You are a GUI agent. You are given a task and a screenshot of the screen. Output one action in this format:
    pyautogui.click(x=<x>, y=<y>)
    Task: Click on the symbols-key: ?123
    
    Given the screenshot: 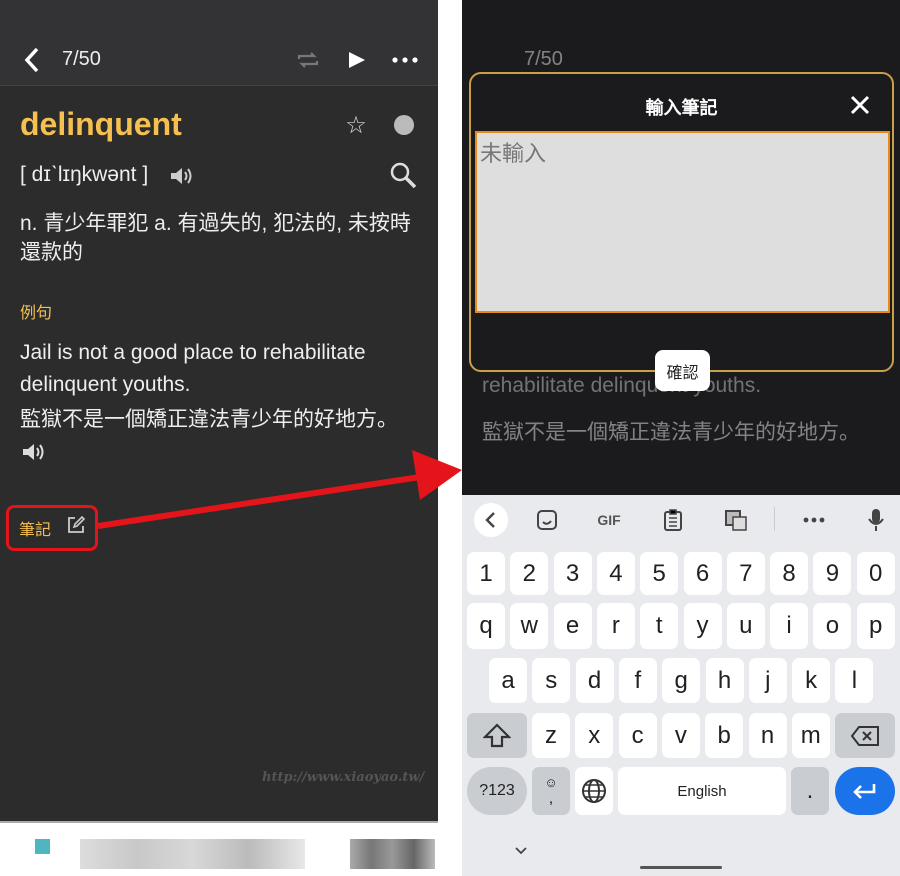 What is the action you would take?
    pyautogui.click(x=497, y=791)
    